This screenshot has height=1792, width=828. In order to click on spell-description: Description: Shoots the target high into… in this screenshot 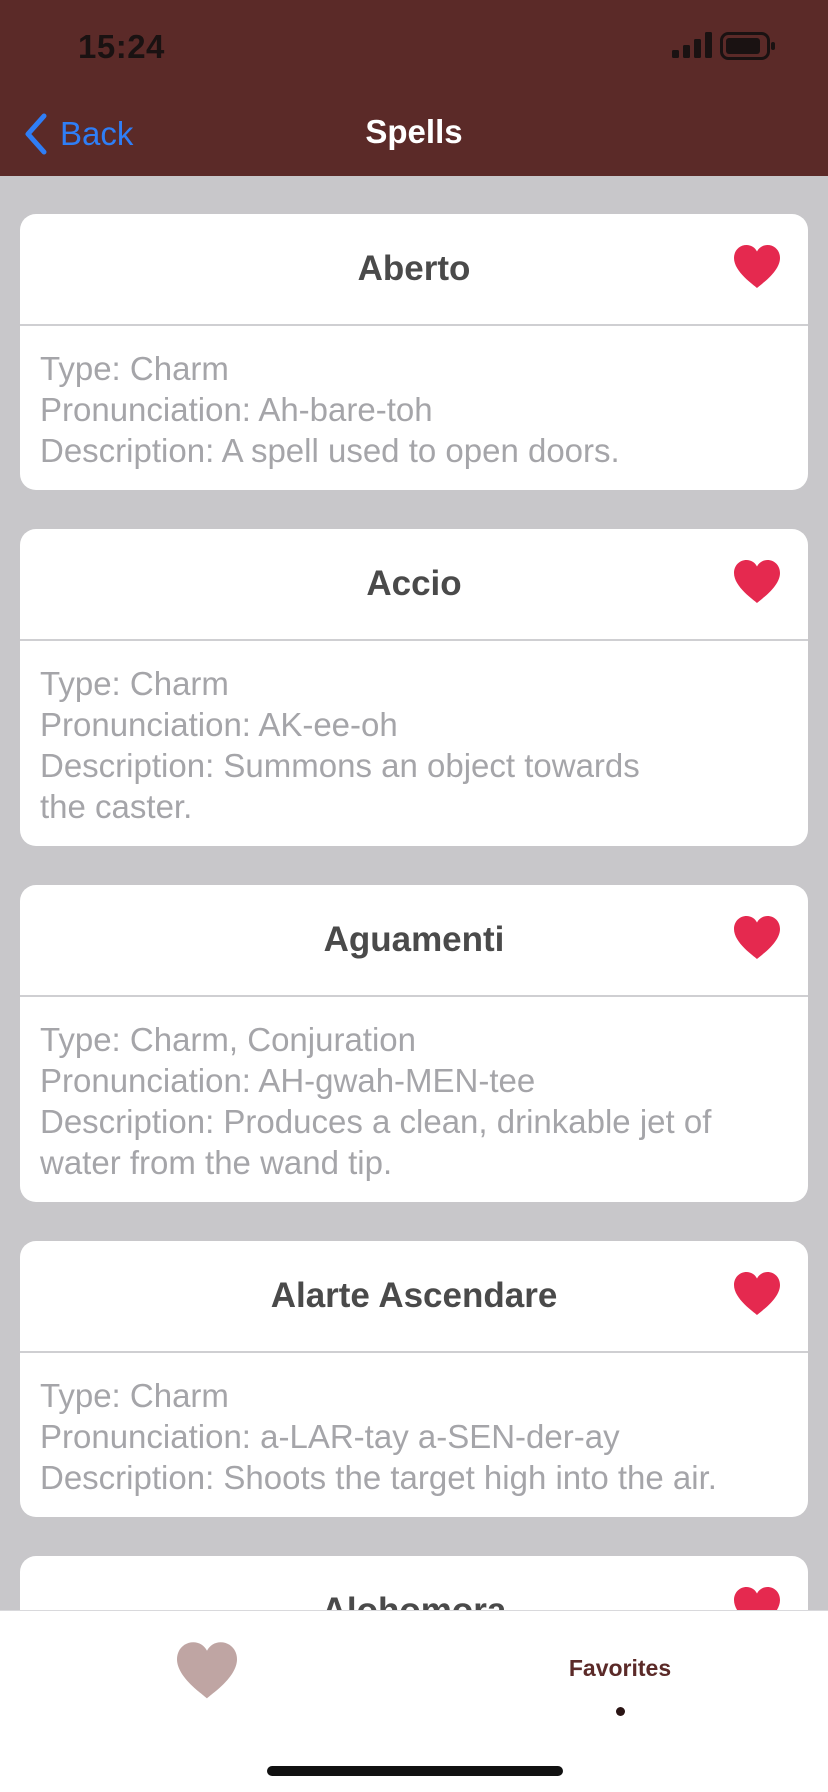, I will do `click(378, 1477)`.